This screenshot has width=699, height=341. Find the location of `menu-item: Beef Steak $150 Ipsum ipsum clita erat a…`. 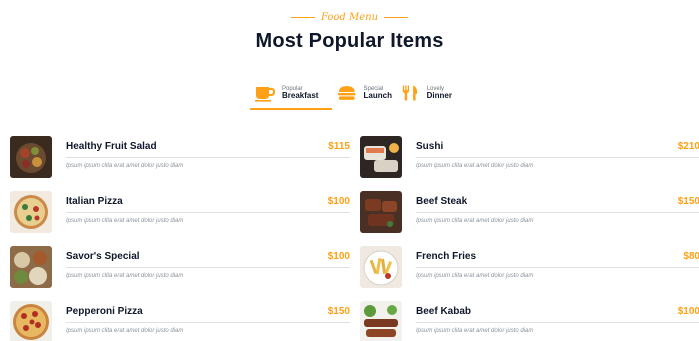

menu-item: Beef Steak $150 Ipsum ipsum clita erat a… is located at coordinates (529, 216).